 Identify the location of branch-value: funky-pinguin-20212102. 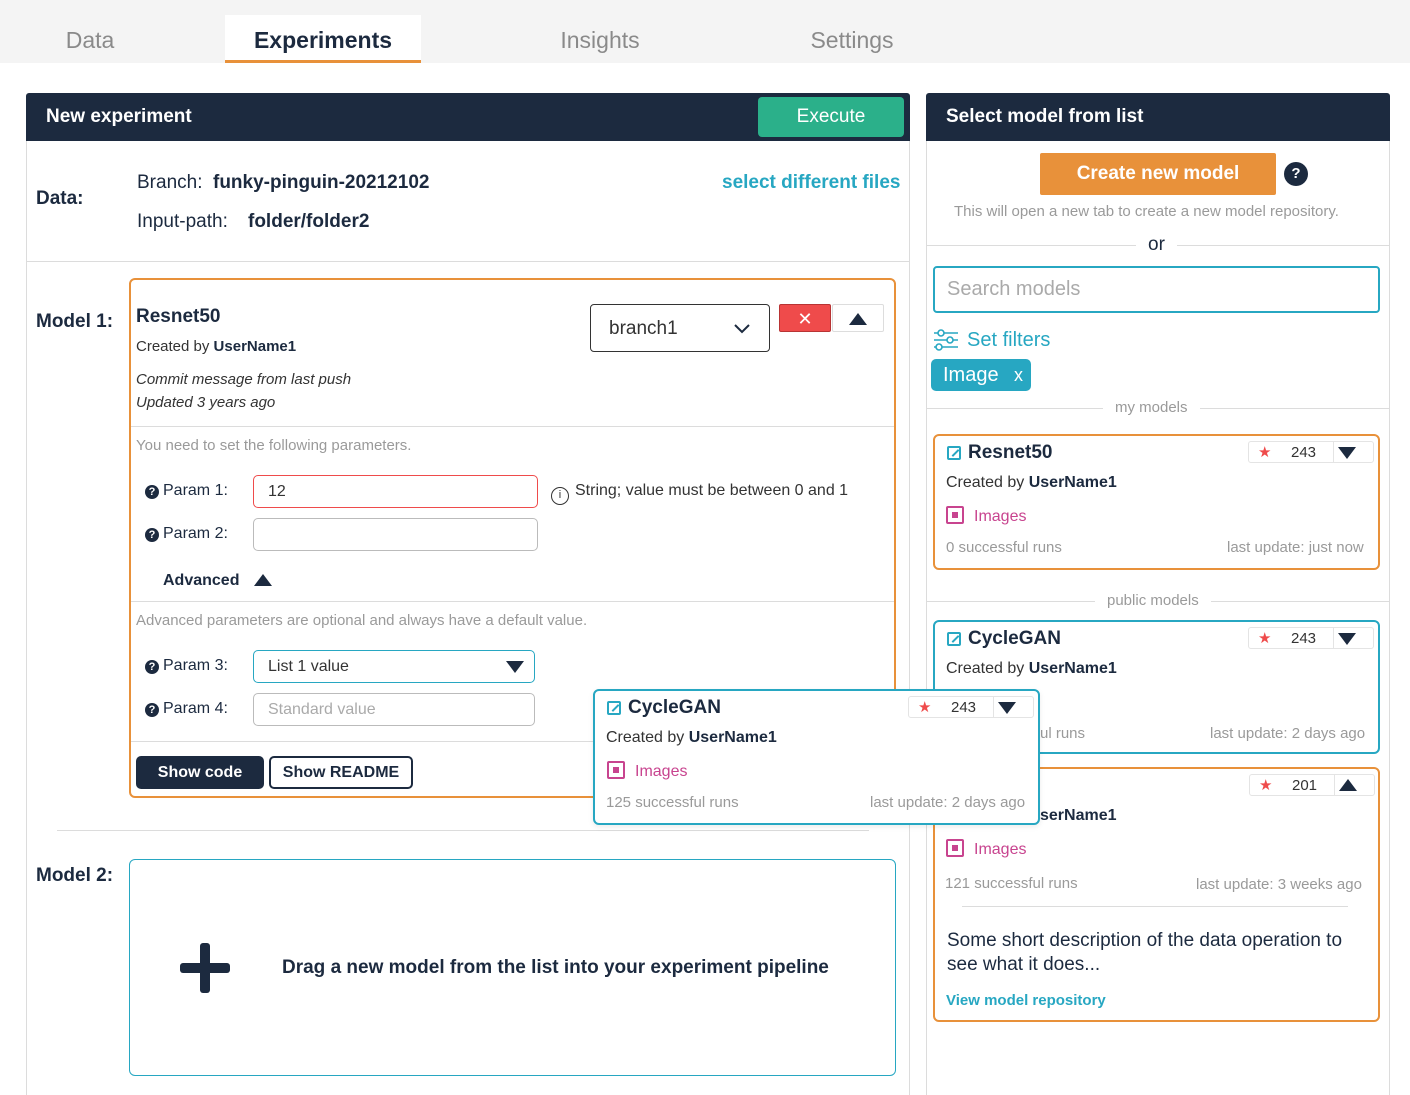
(321, 182).